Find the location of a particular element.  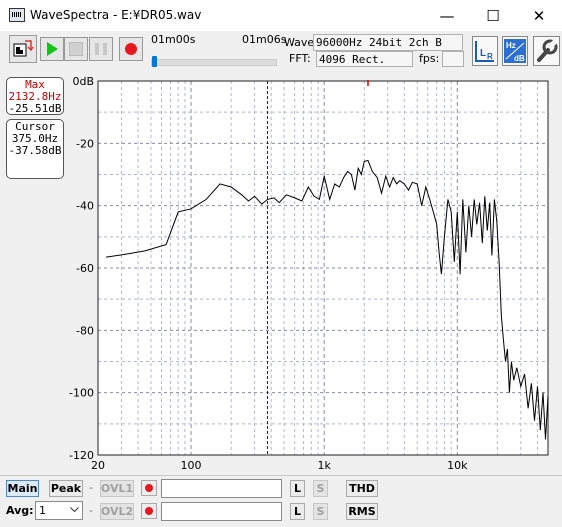

stop-button is located at coordinates (76, 49).